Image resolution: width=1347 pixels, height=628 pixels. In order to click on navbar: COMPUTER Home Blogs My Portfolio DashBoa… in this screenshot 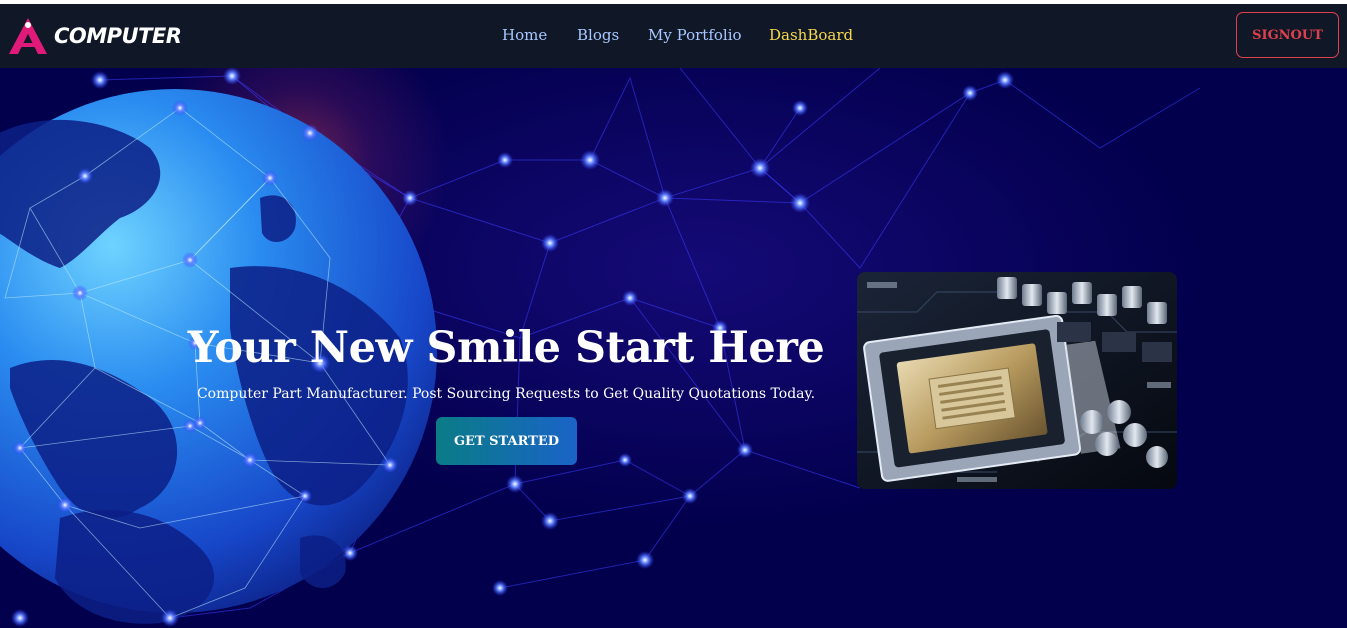, I will do `click(673, 36)`.